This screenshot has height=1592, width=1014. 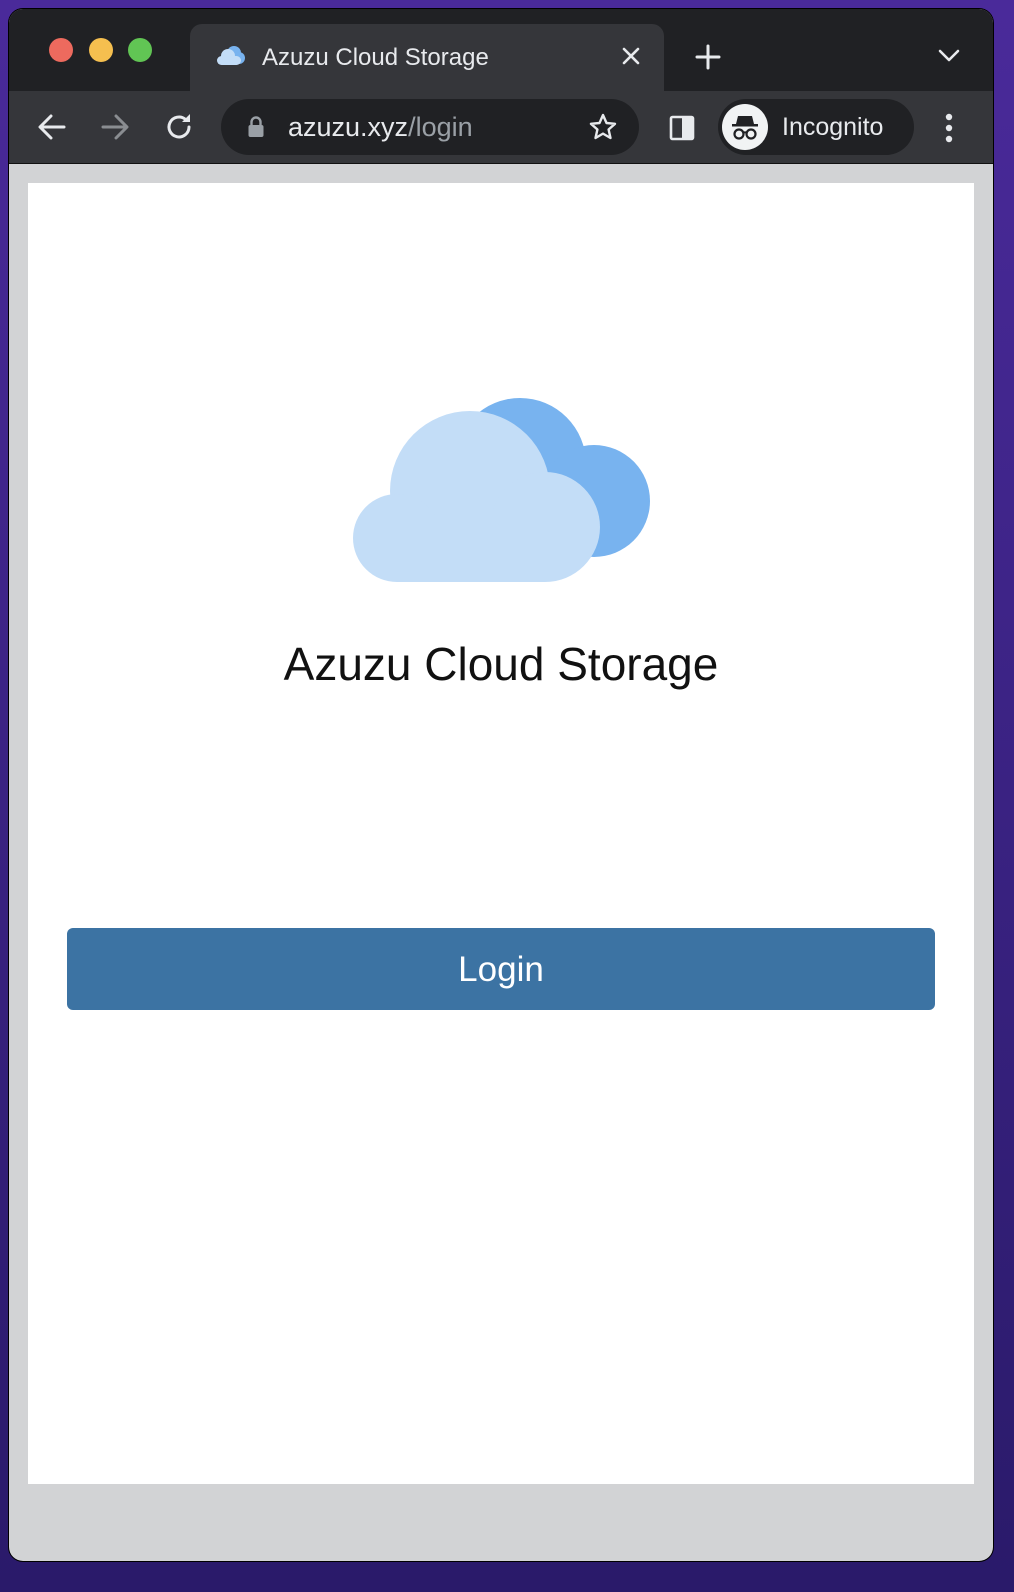 I want to click on star-icon, so click(x=603, y=127).